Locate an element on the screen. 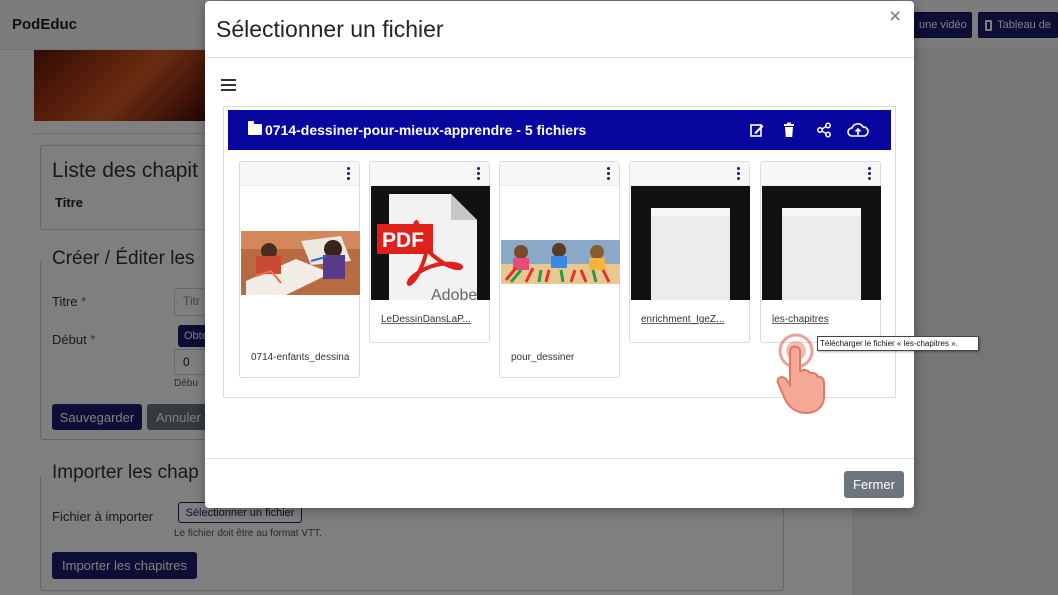 The image size is (1058, 595). file-card: 0714-enfants_dessina is located at coordinates (299, 269).